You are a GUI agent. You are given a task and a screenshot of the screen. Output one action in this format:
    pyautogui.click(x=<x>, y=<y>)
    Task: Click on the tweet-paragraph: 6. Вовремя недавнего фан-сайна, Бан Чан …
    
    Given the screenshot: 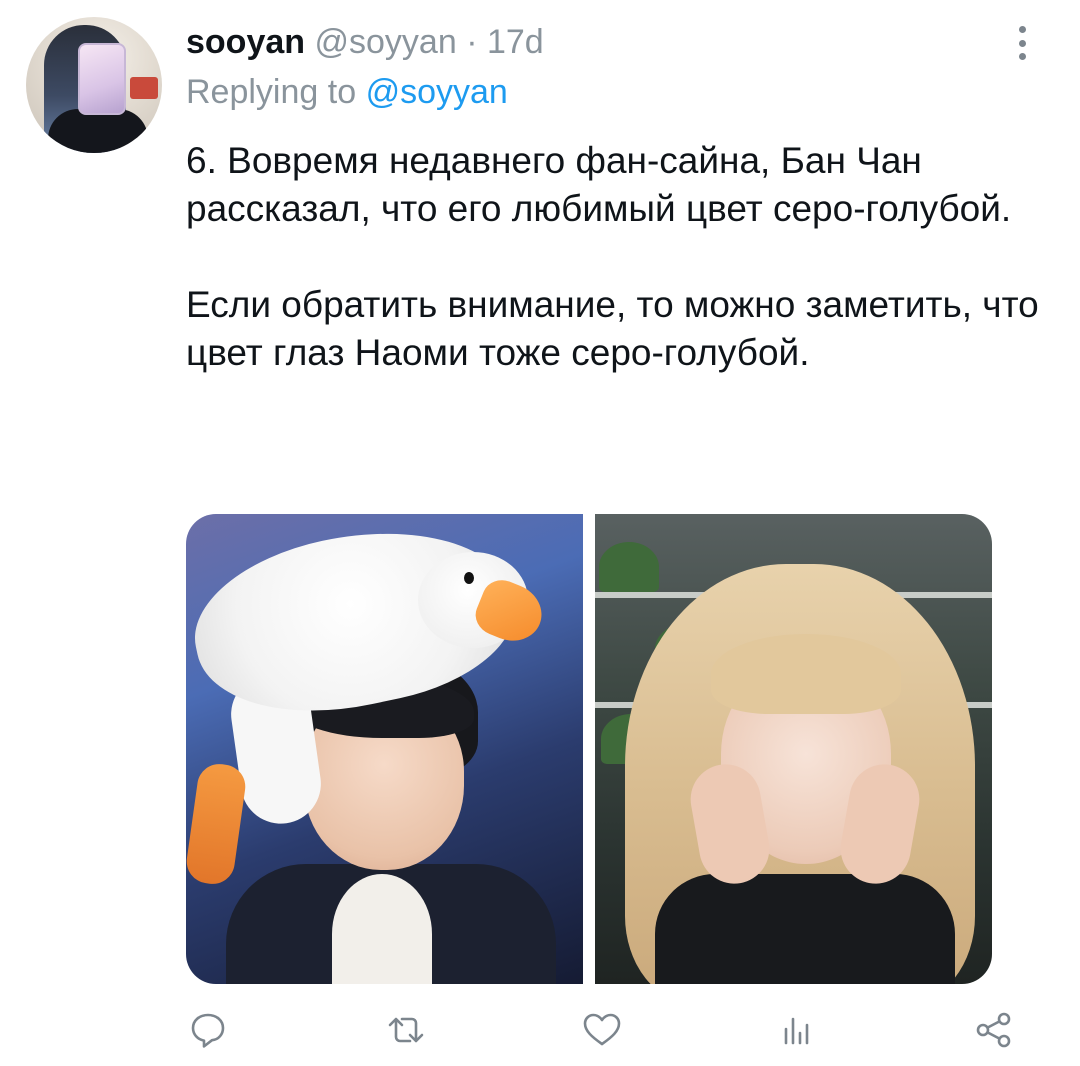 What is the action you would take?
    pyautogui.click(x=599, y=184)
    